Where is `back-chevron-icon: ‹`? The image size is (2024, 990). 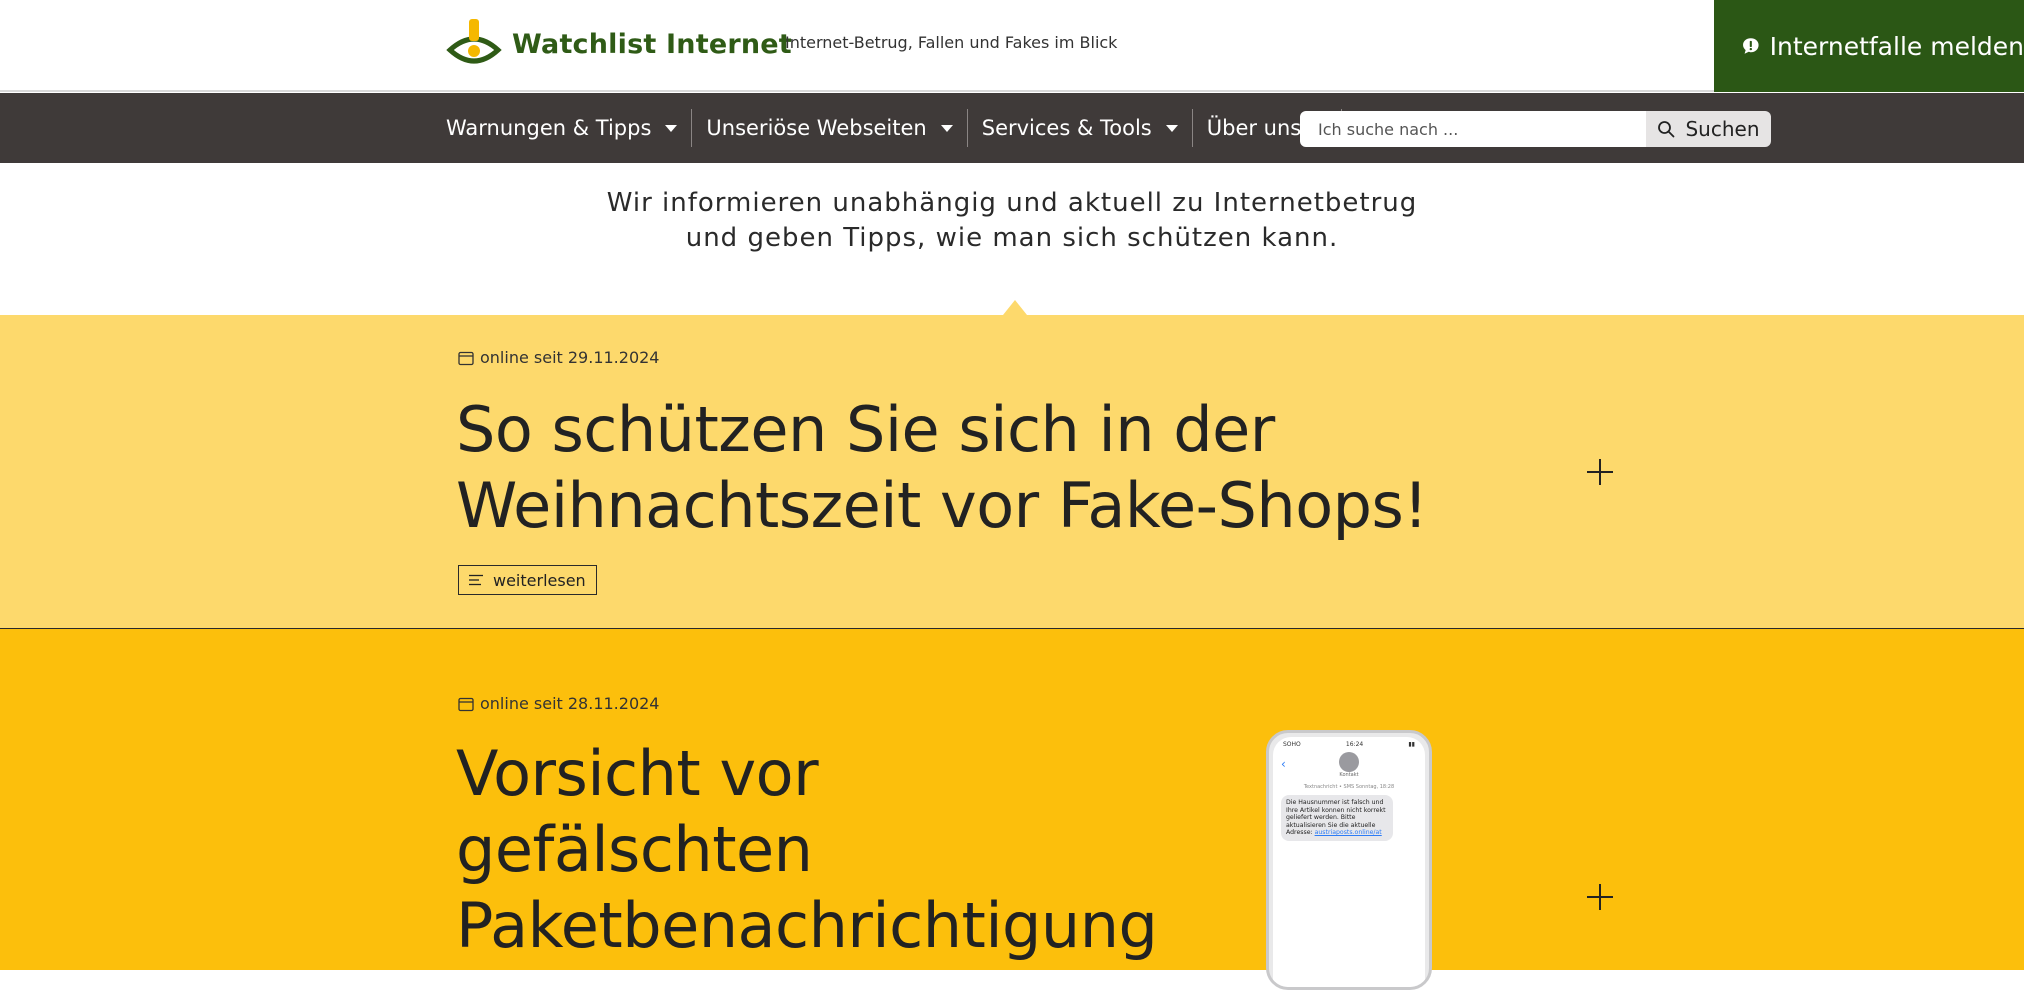 back-chevron-icon: ‹ is located at coordinates (1283, 764).